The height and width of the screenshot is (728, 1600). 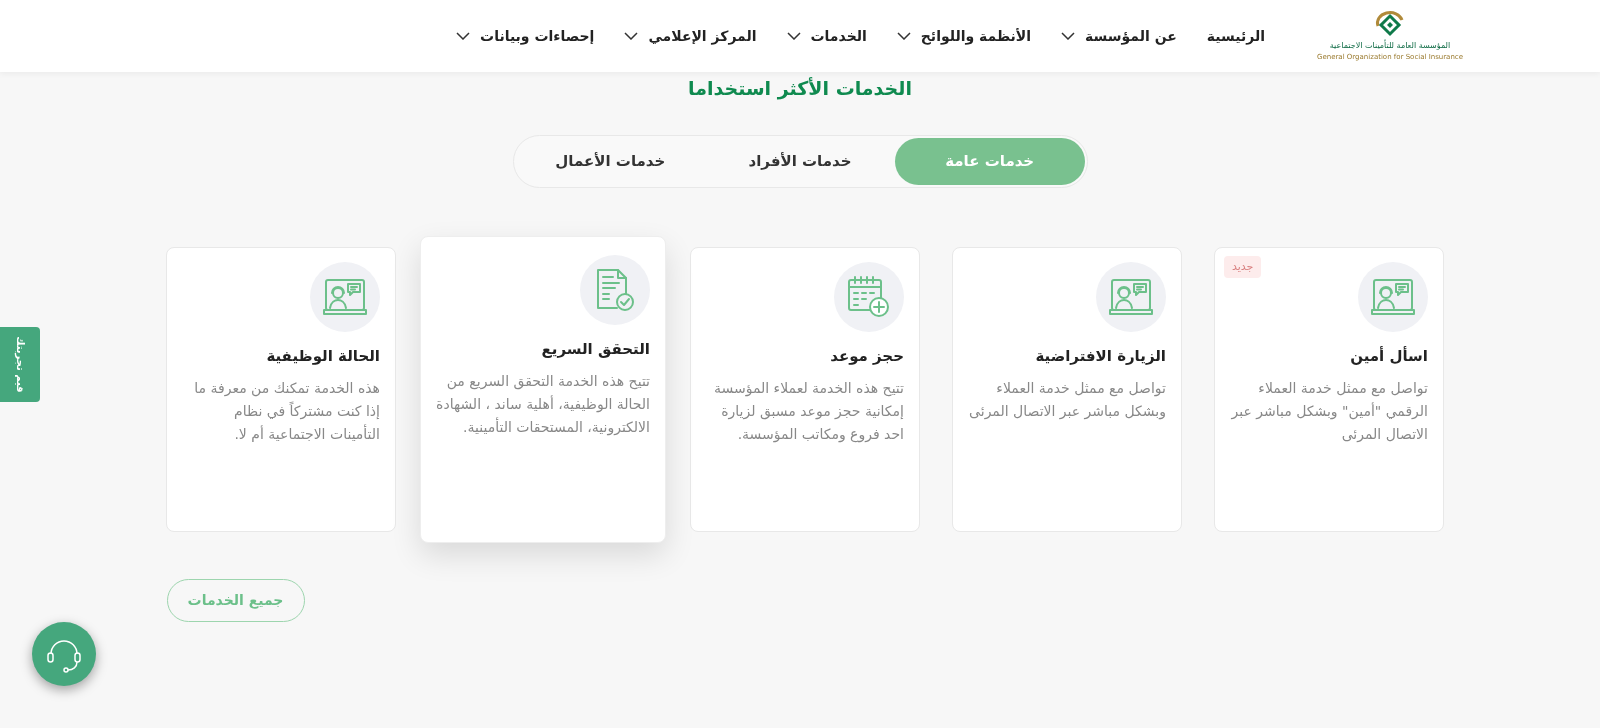 What do you see at coordinates (1067, 400) in the screenshot?
I see `card-description: تواصل مع ممثل خدمة العملاء وبشكل مباشر عبر الاتصال المرئى` at bounding box center [1067, 400].